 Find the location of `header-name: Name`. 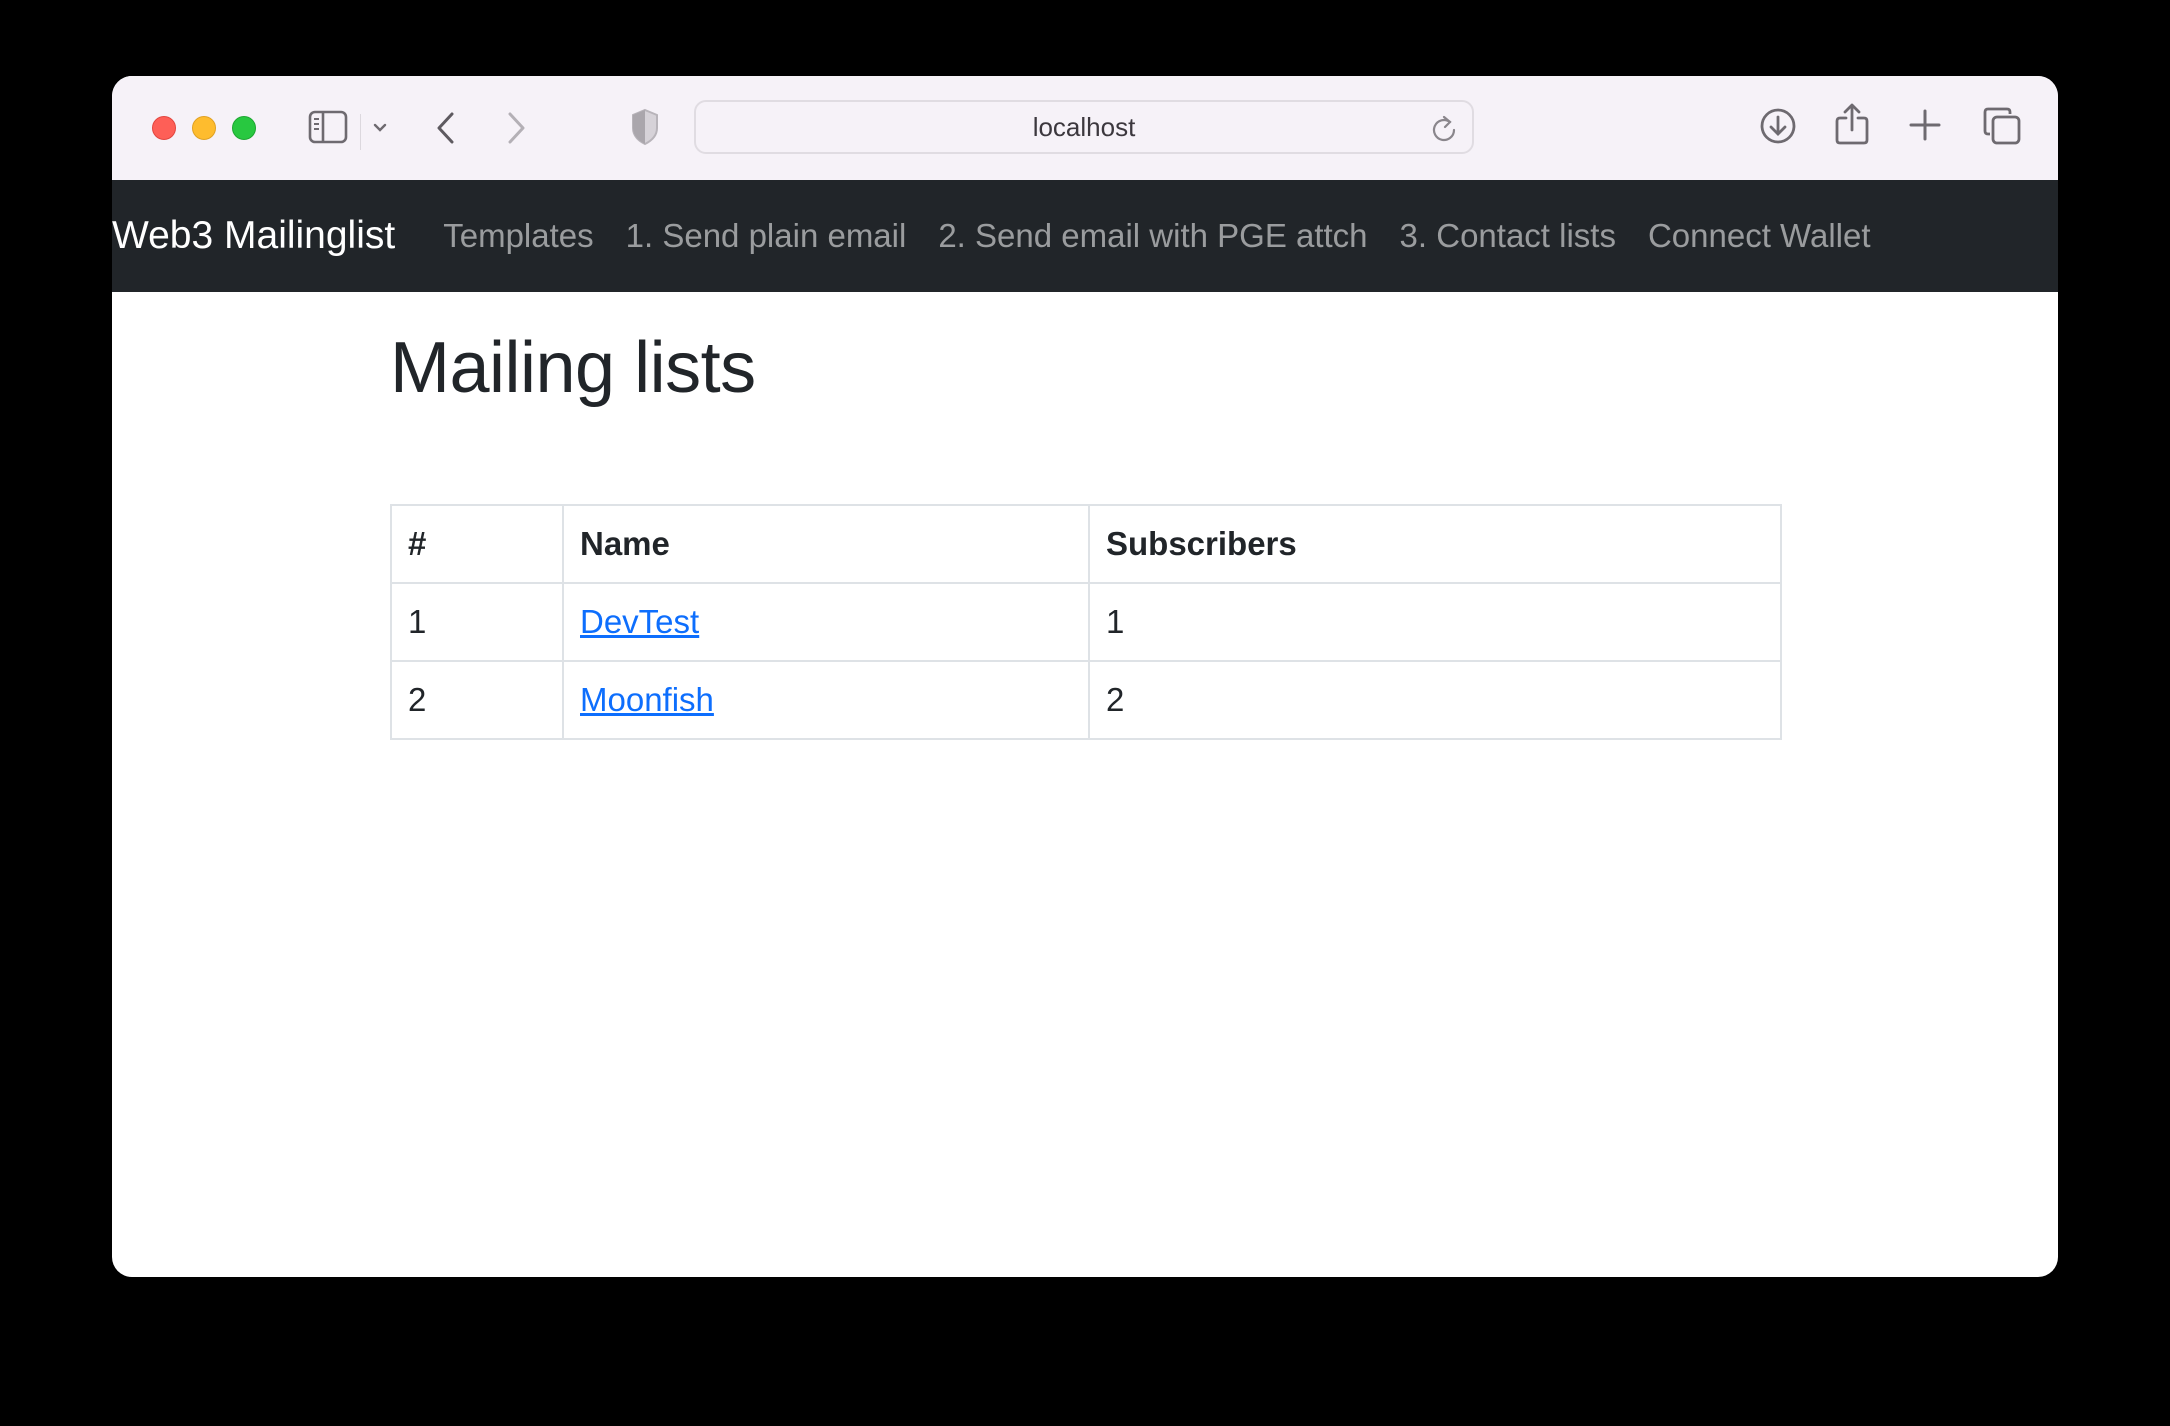

header-name: Name is located at coordinates (826, 544).